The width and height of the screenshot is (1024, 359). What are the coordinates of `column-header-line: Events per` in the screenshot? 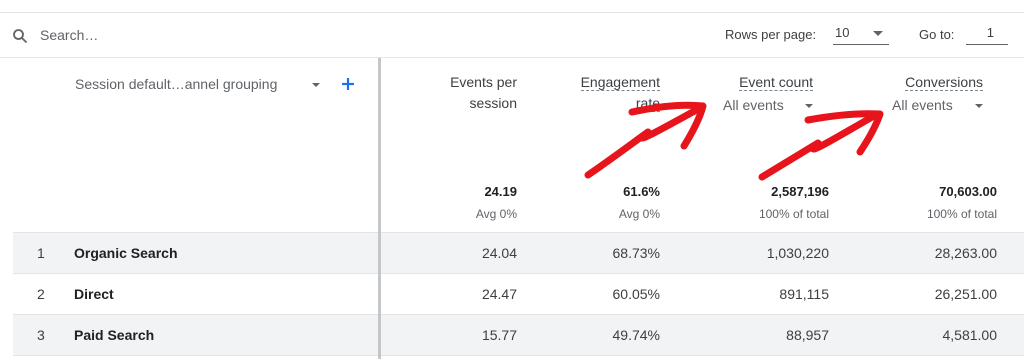 It's located at (483, 82).